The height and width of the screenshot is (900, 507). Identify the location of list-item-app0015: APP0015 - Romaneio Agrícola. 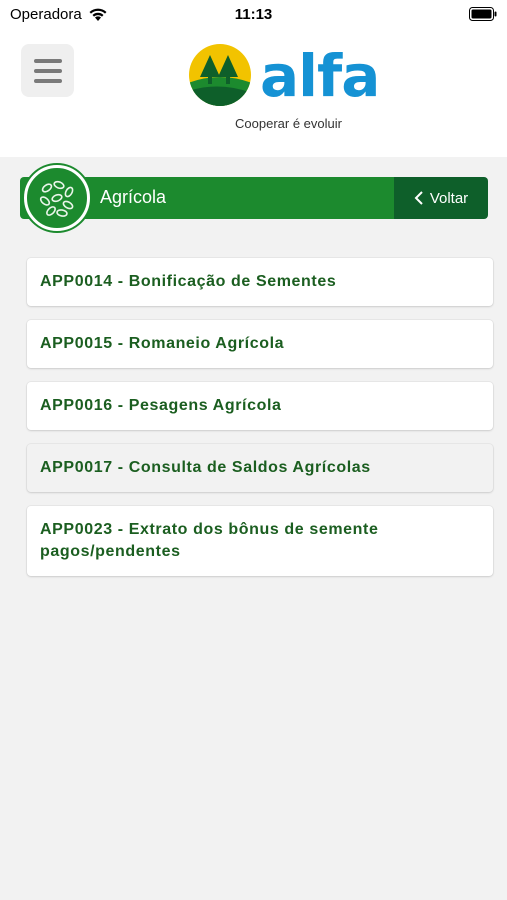
(260, 344).